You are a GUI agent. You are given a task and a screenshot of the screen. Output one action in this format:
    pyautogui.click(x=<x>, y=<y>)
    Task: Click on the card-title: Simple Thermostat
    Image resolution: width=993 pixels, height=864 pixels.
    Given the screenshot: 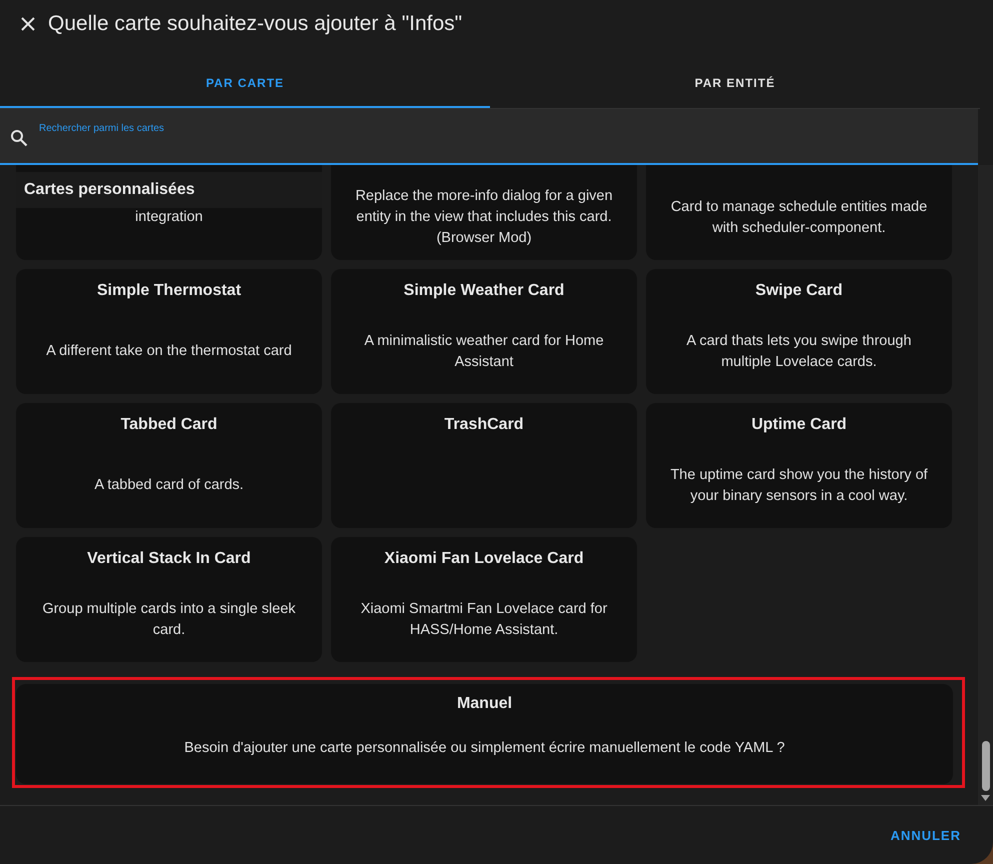 What is the action you would take?
    pyautogui.click(x=169, y=291)
    